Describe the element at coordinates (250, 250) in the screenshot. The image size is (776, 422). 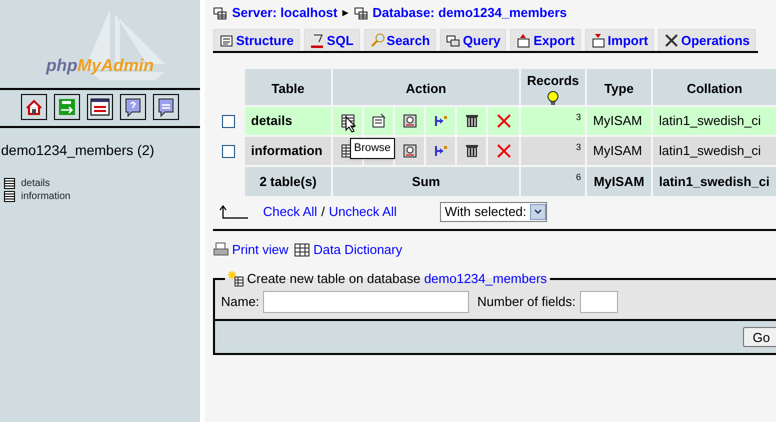
I see `print-view-link: Print view` at that location.